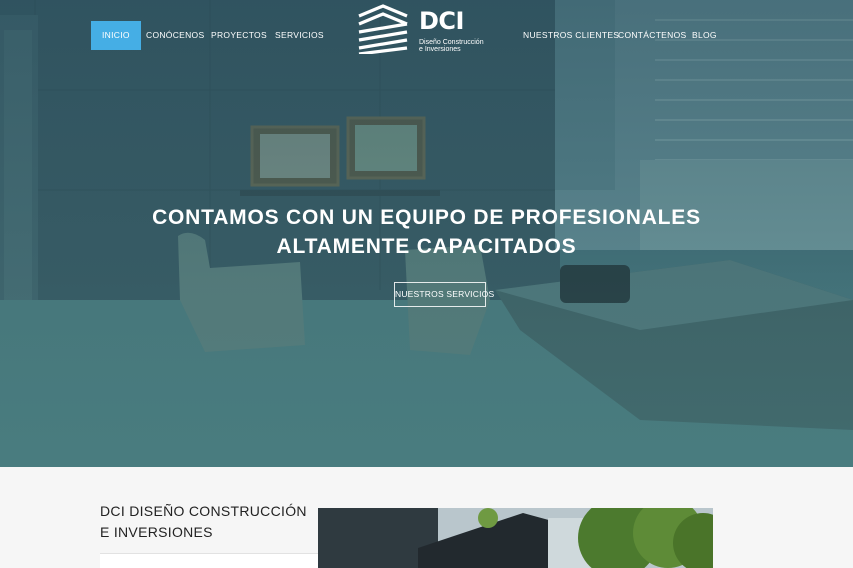 This screenshot has height=568, width=853. I want to click on site-logo: DCI Diseño Construcción e Inversiones, so click(422, 29).